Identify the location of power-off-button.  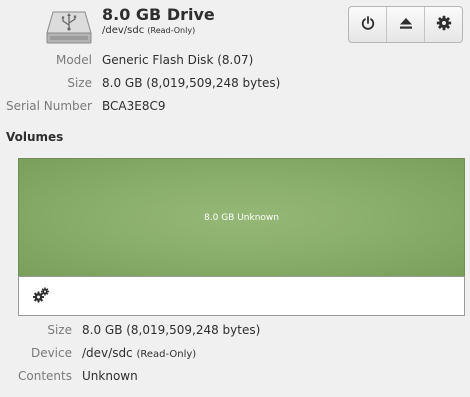
(368, 24).